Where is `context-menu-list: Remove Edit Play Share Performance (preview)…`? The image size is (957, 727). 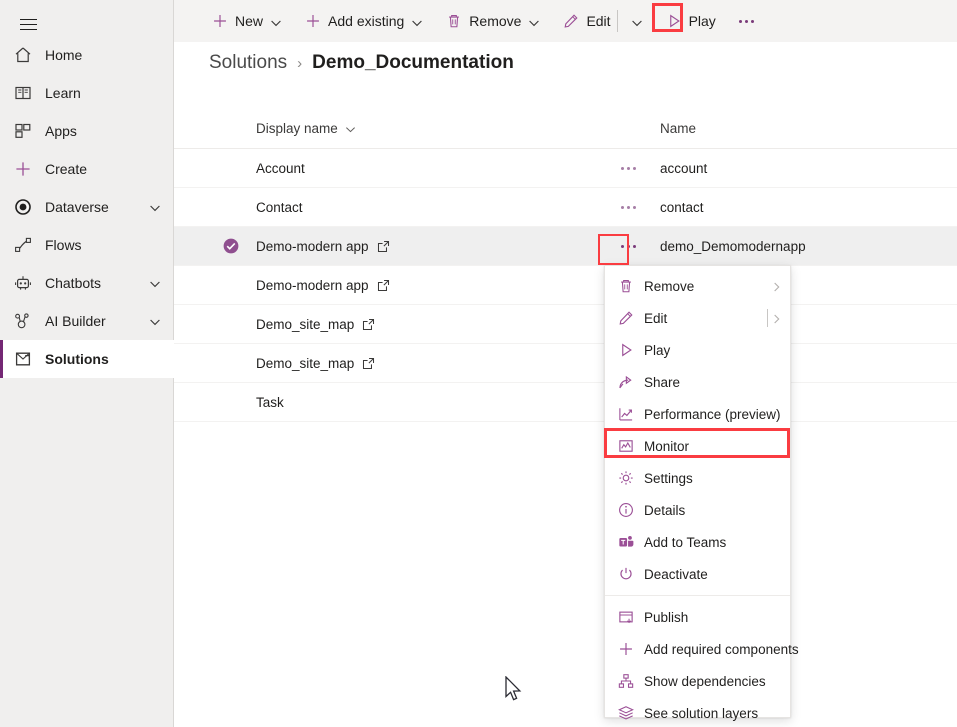 context-menu-list: Remove Edit Play Share Performance (preview)… is located at coordinates (702, 498).